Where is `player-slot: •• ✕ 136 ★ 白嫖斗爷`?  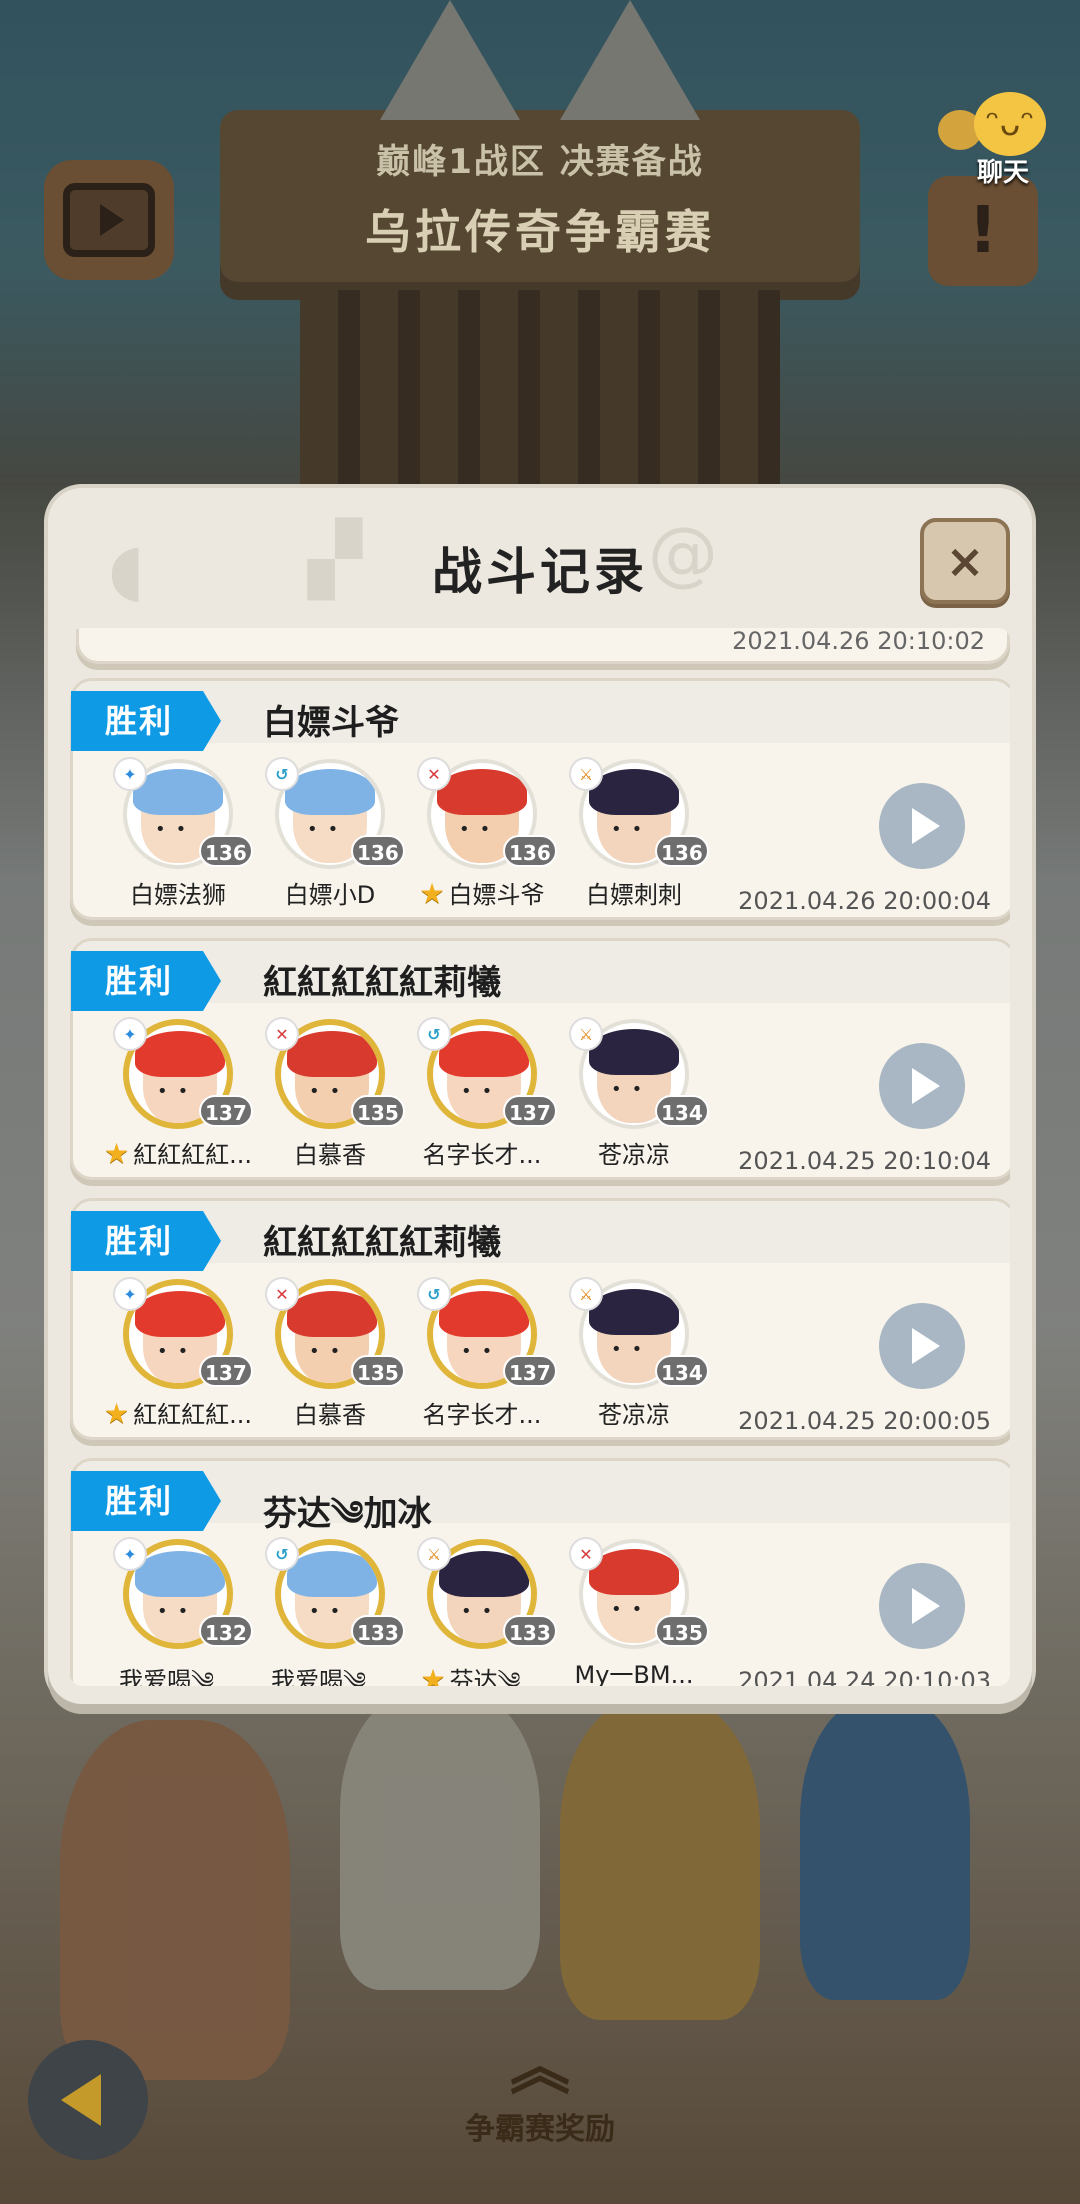 player-slot: •• ✕ 136 ★ 白嫖斗爷 is located at coordinates (482, 833).